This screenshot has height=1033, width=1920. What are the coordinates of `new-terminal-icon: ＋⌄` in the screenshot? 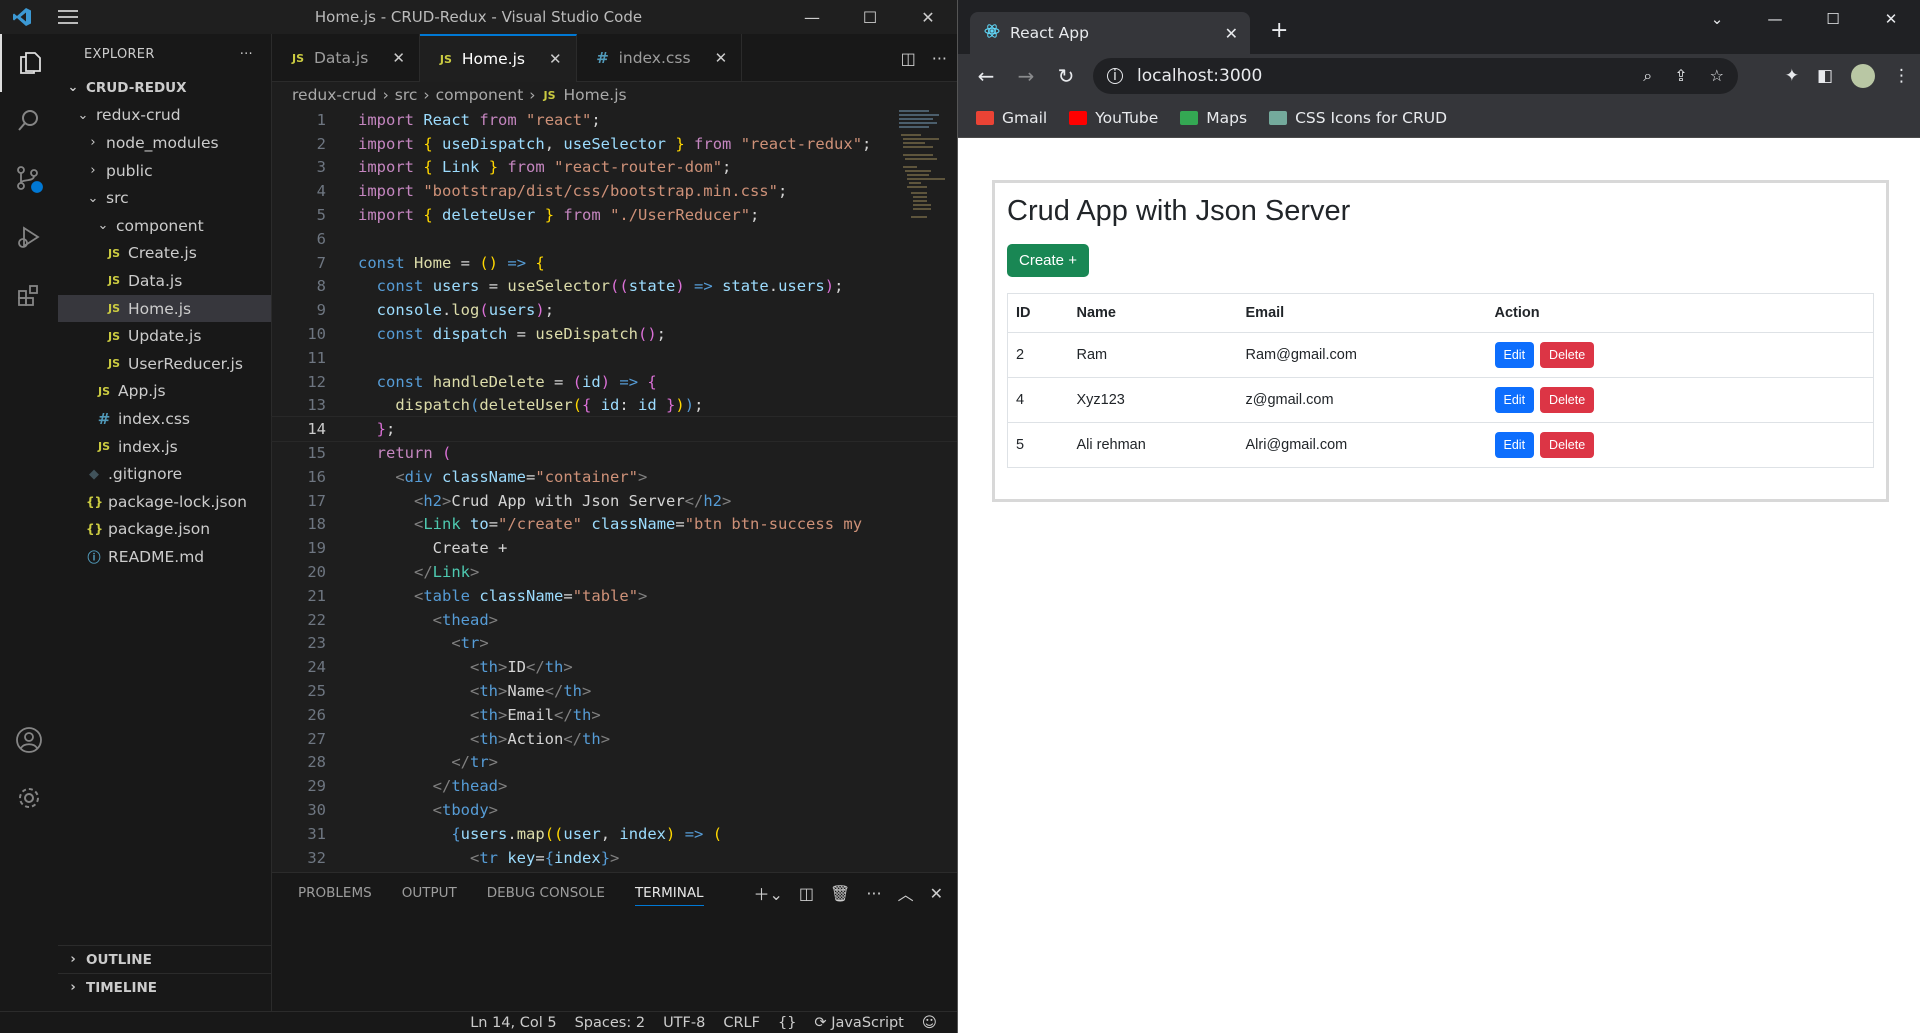 It's located at (767, 893).